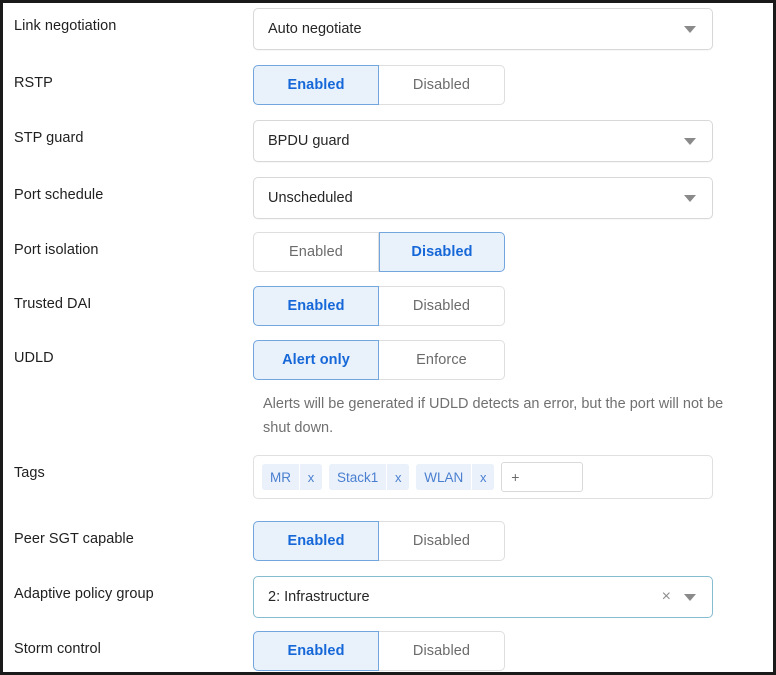 This screenshot has height=675, width=776. I want to click on toggle-group-trusted-dai: Enabled Disabled, so click(379, 306).